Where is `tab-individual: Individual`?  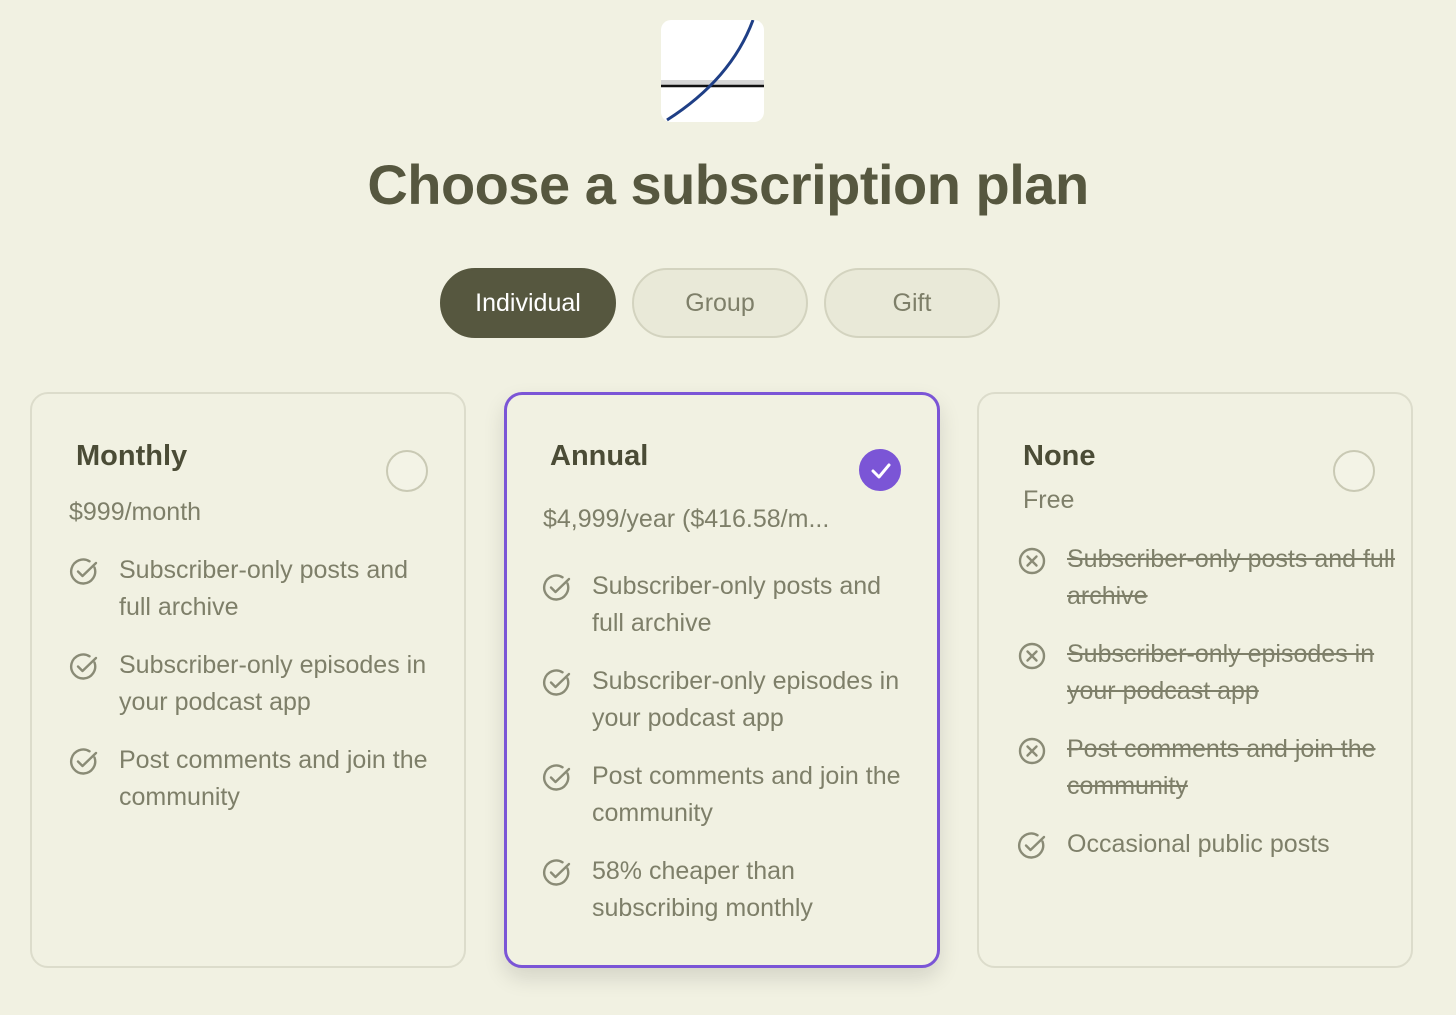
tab-individual: Individual is located at coordinates (528, 303).